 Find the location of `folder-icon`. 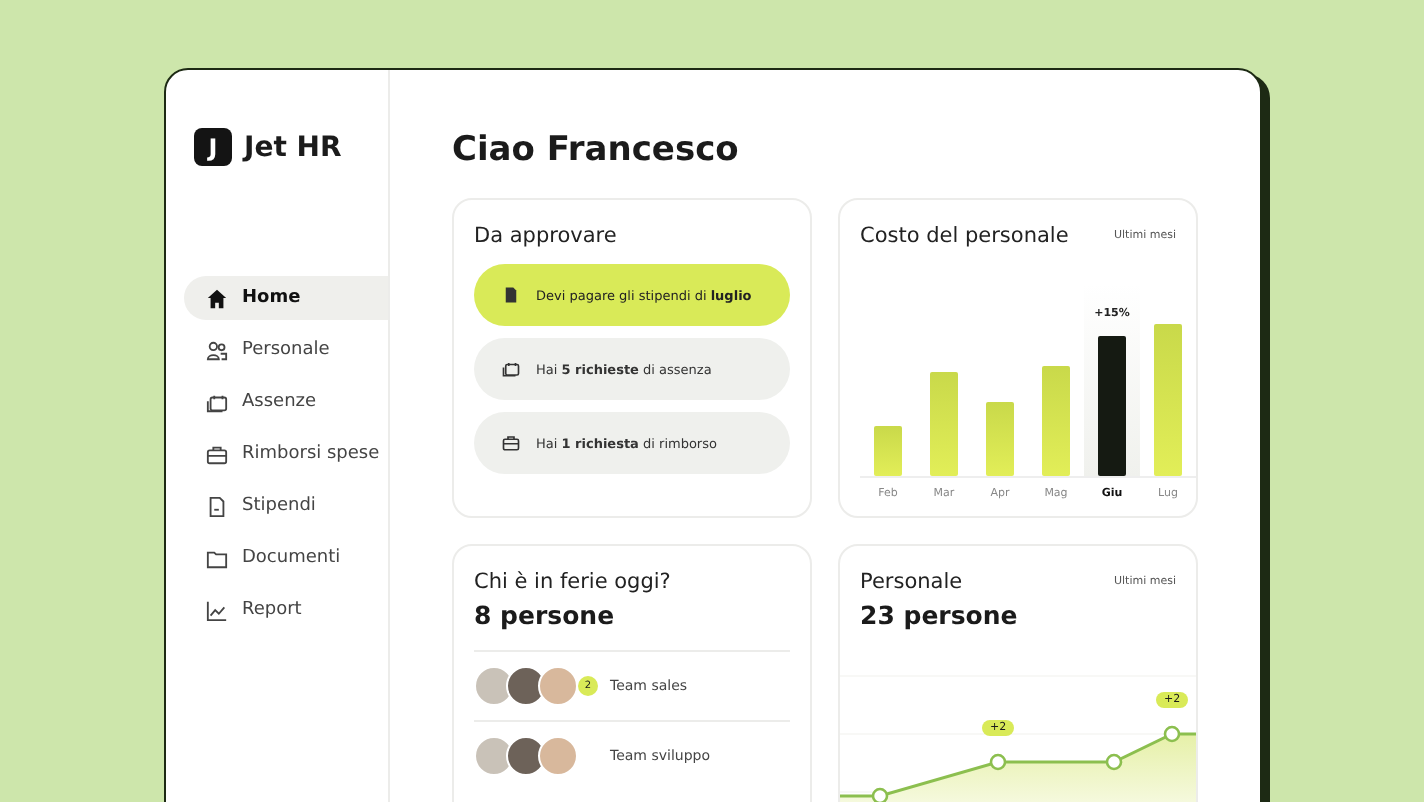

folder-icon is located at coordinates (217, 558).